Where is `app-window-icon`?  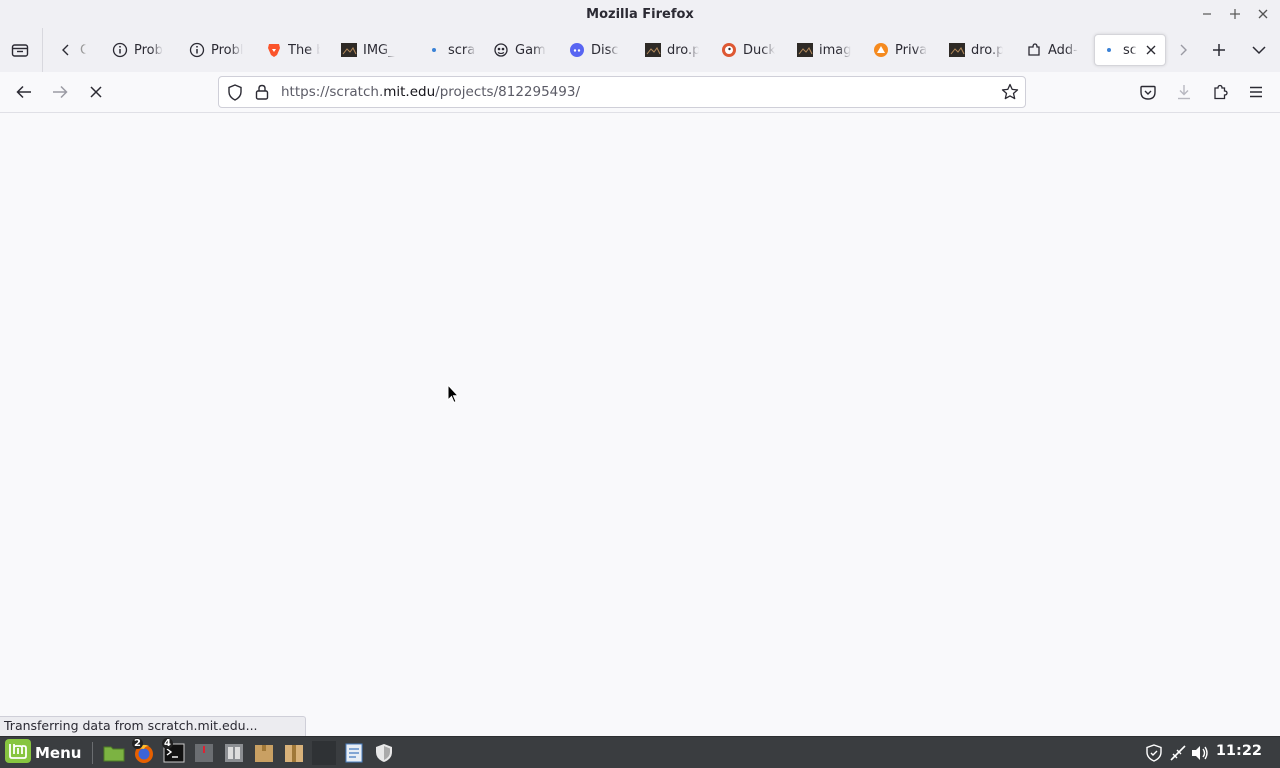
app-window-icon is located at coordinates (204, 753).